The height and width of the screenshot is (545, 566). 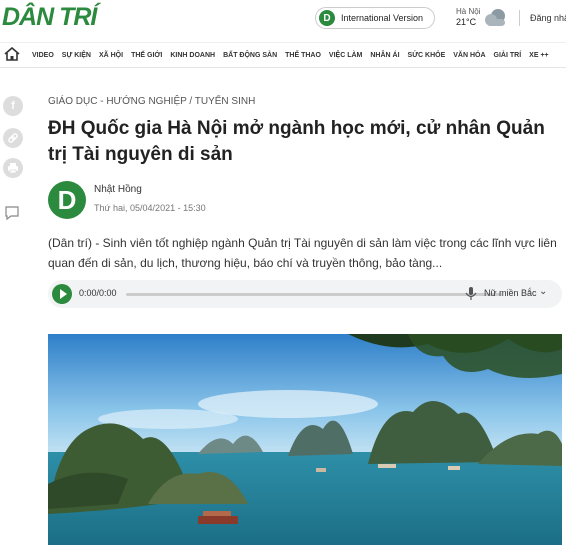 What do you see at coordinates (150, 208) in the screenshot?
I see `publish-date: Thứ hai, 05/04/2021 - 15:30` at bounding box center [150, 208].